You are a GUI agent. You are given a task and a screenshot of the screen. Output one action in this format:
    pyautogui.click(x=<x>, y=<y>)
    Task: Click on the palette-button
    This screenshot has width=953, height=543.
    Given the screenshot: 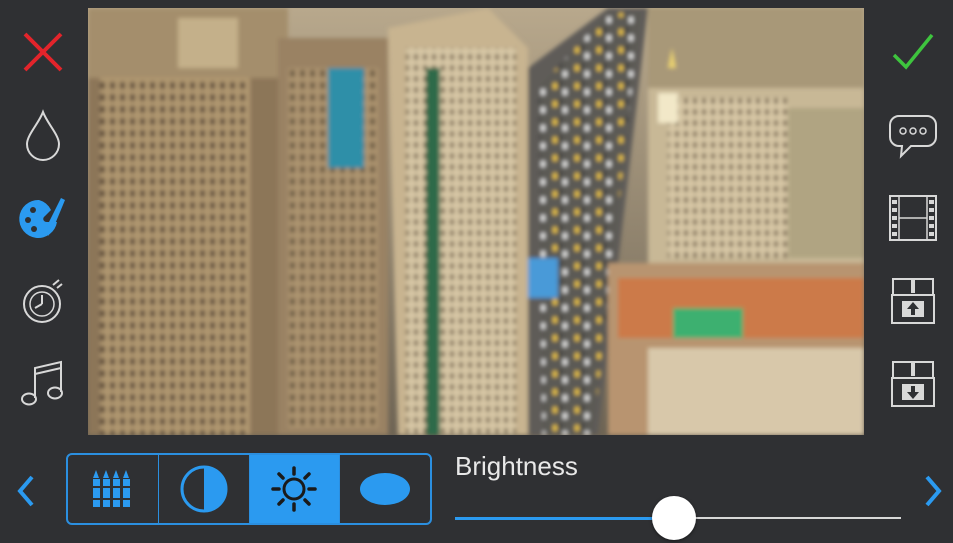 What is the action you would take?
    pyautogui.click(x=43, y=218)
    